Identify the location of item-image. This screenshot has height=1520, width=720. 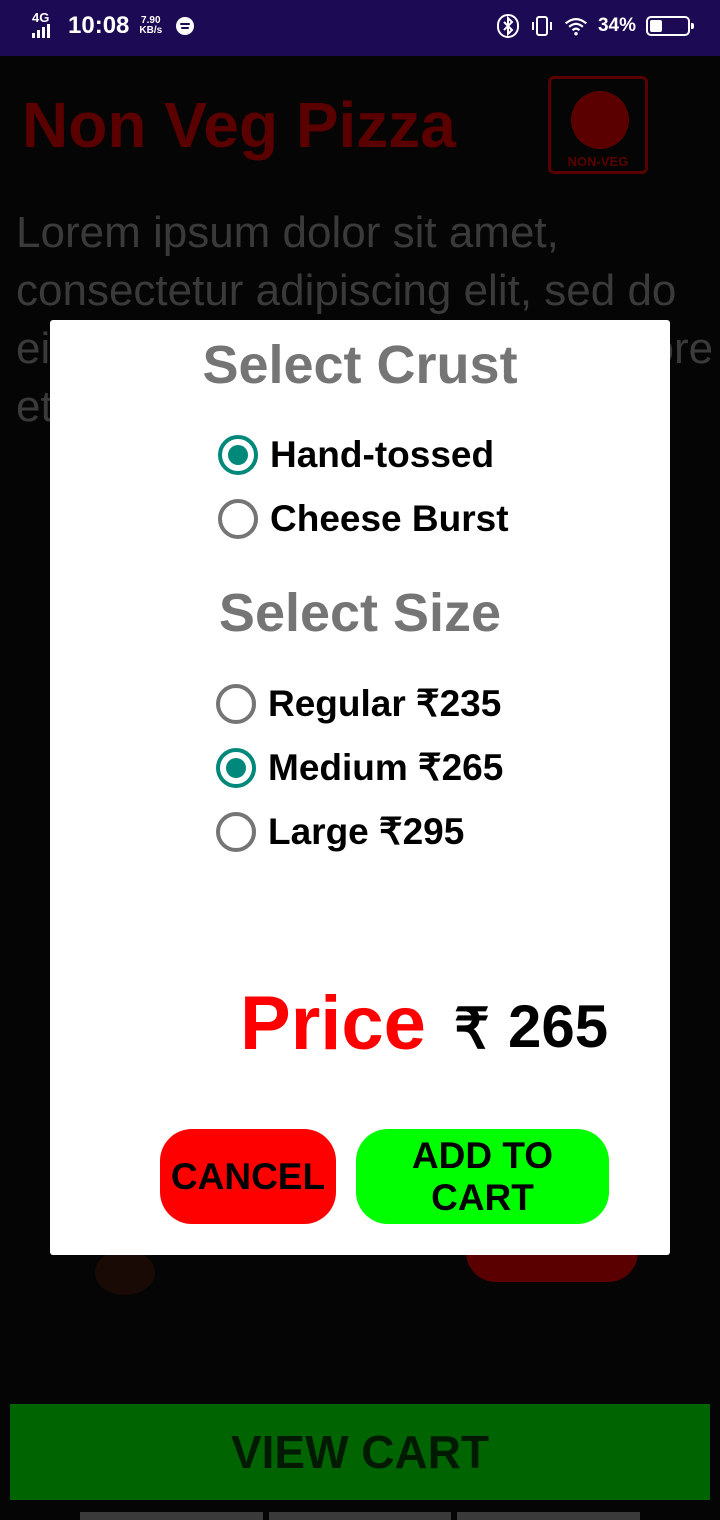
(125, 1272).